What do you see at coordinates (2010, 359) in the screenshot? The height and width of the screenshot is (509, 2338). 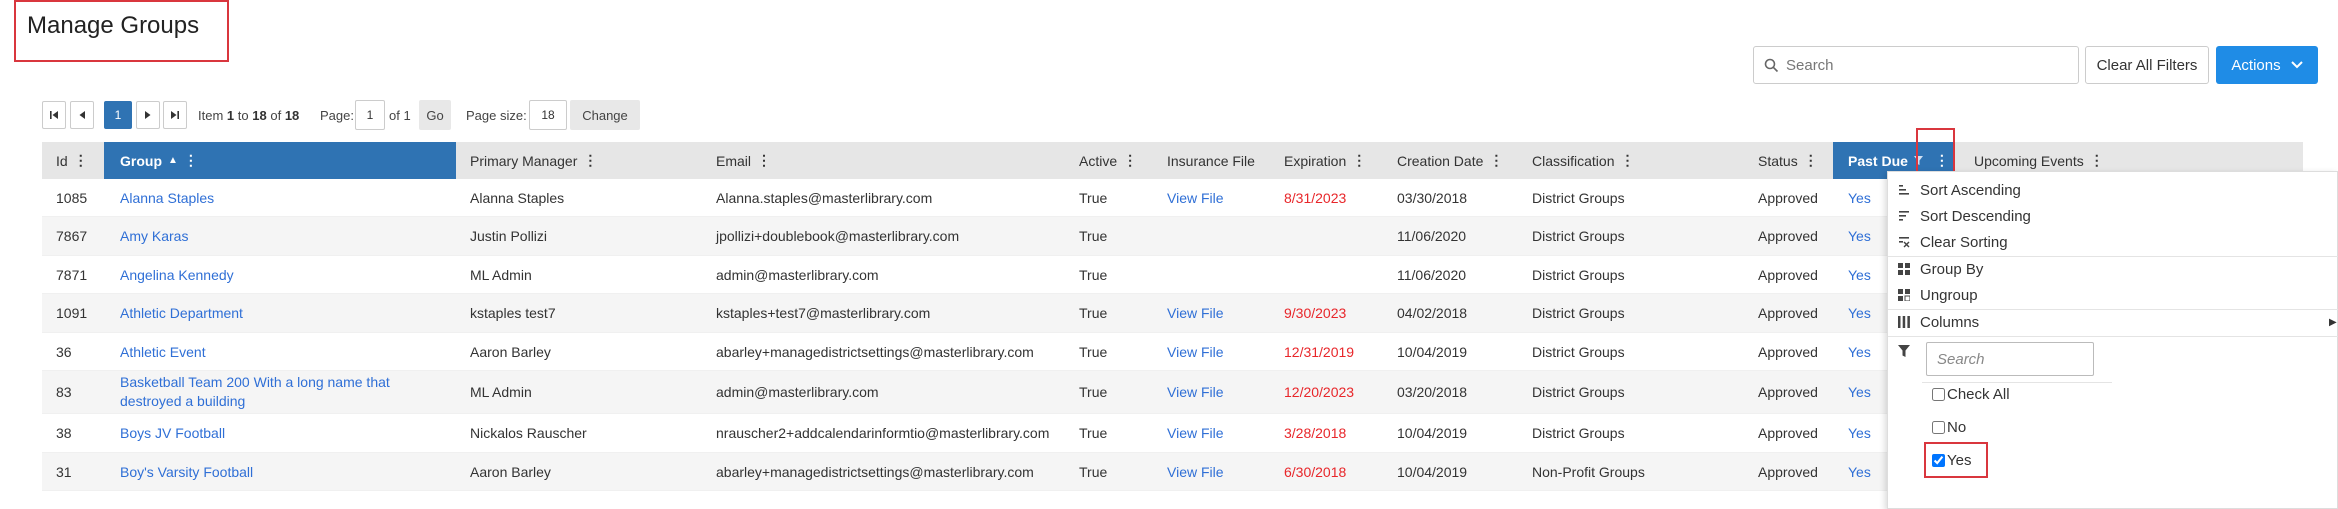 I see `filter-search-input` at bounding box center [2010, 359].